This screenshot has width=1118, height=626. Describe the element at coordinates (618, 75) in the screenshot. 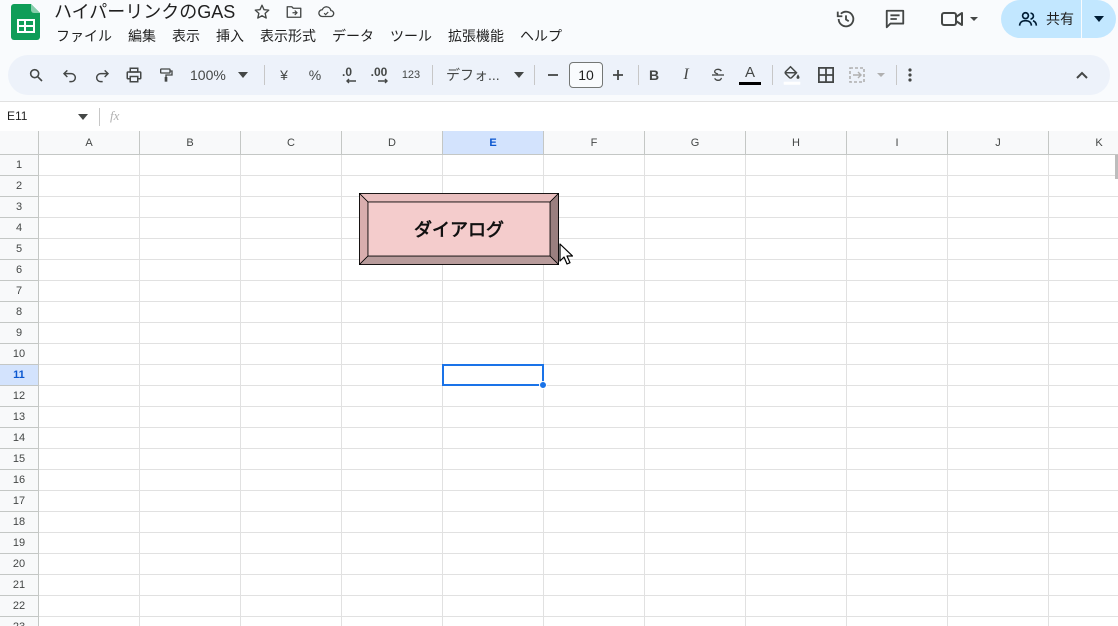

I see `increase-font-size-icon` at that location.